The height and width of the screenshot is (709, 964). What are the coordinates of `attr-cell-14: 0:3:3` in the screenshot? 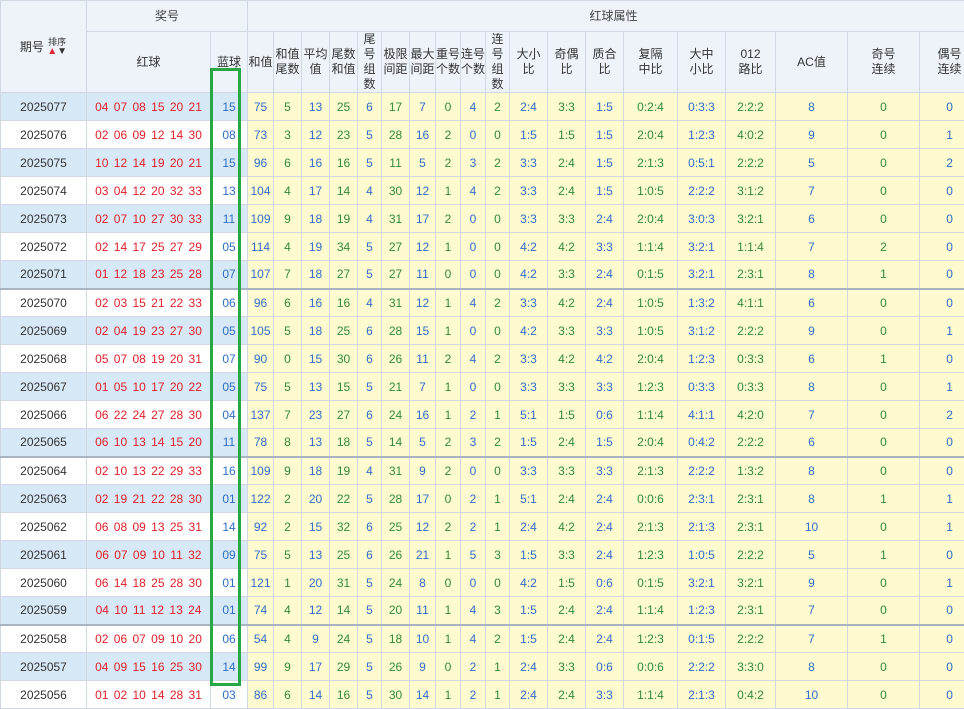 It's located at (702, 107).